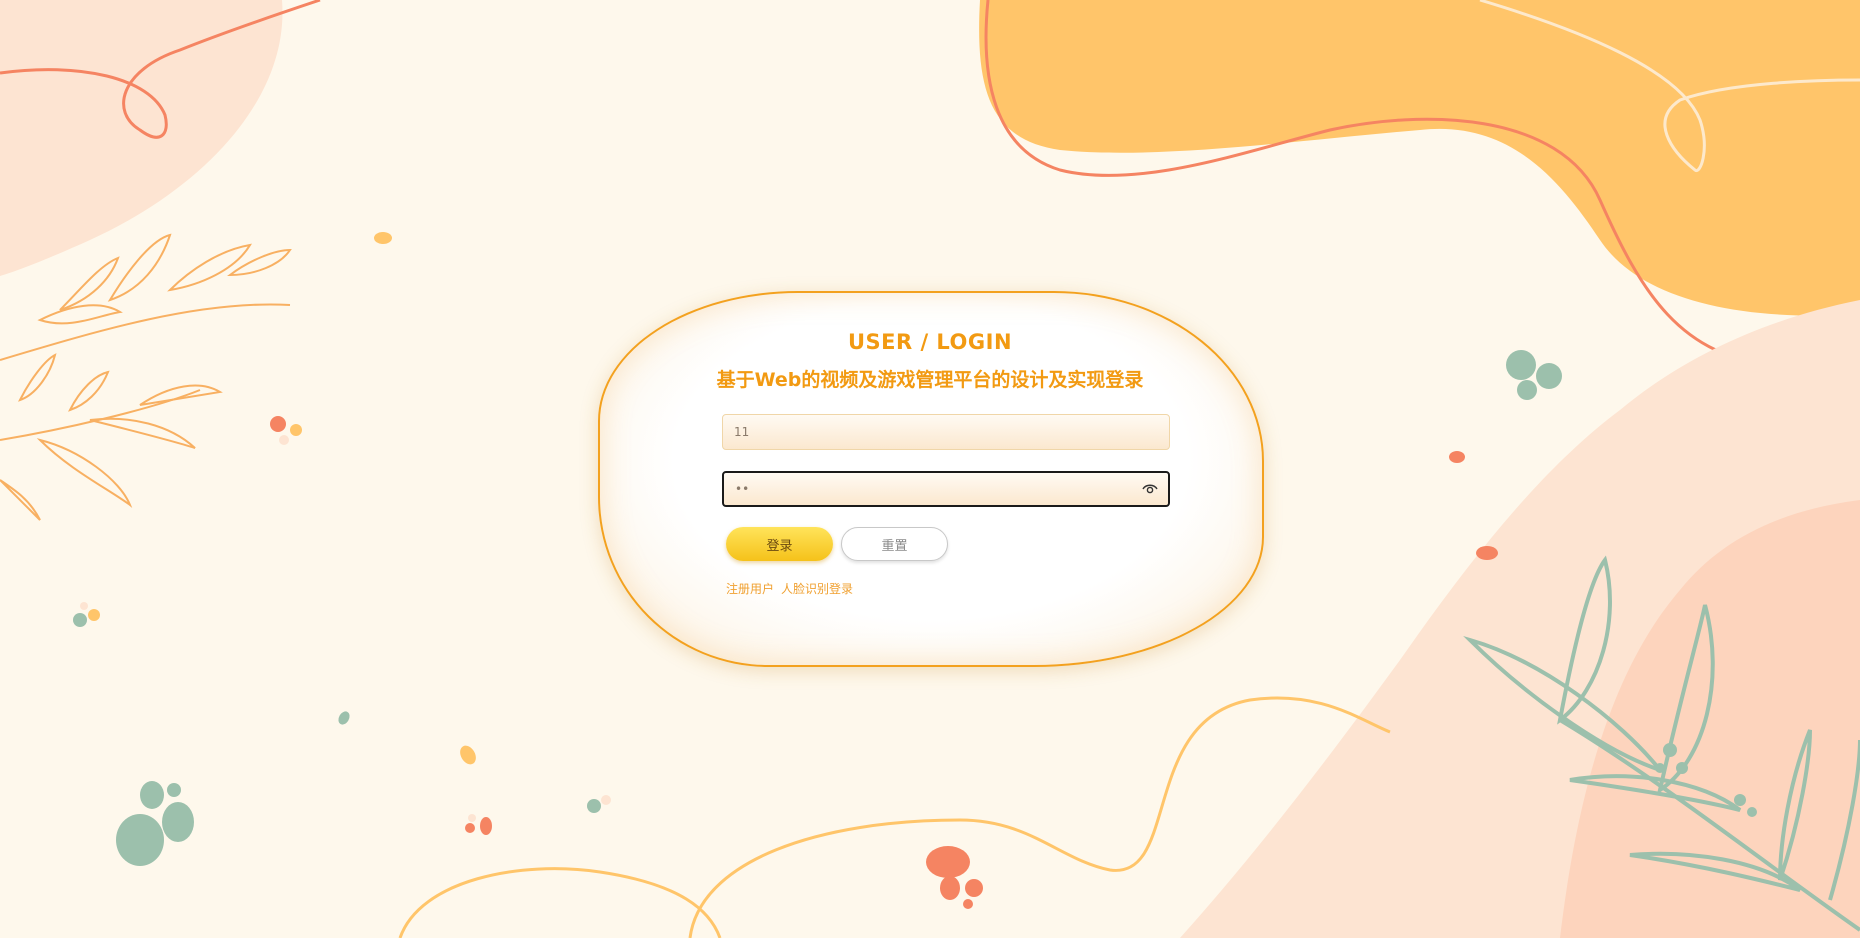  What do you see at coordinates (894, 544) in the screenshot?
I see `reset-button: 重置` at bounding box center [894, 544].